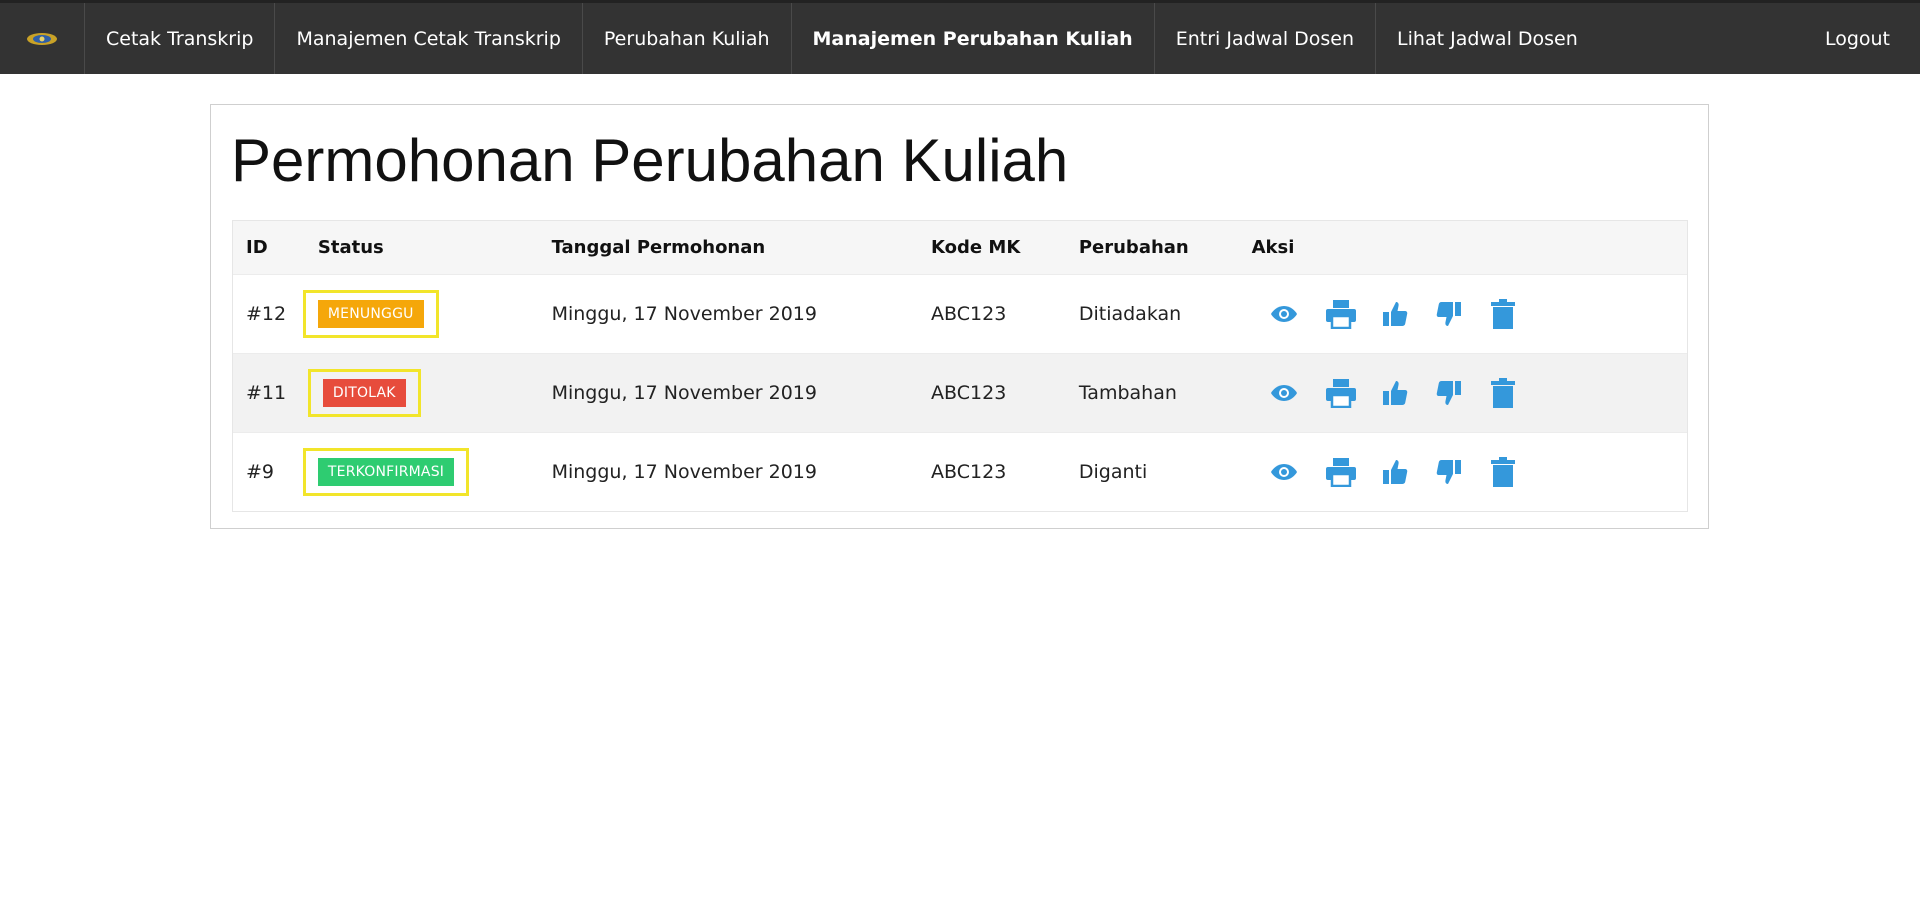 The width and height of the screenshot is (1920, 906). Describe the element at coordinates (1133, 247) in the screenshot. I see `header-perubahan: Perubahan` at that location.